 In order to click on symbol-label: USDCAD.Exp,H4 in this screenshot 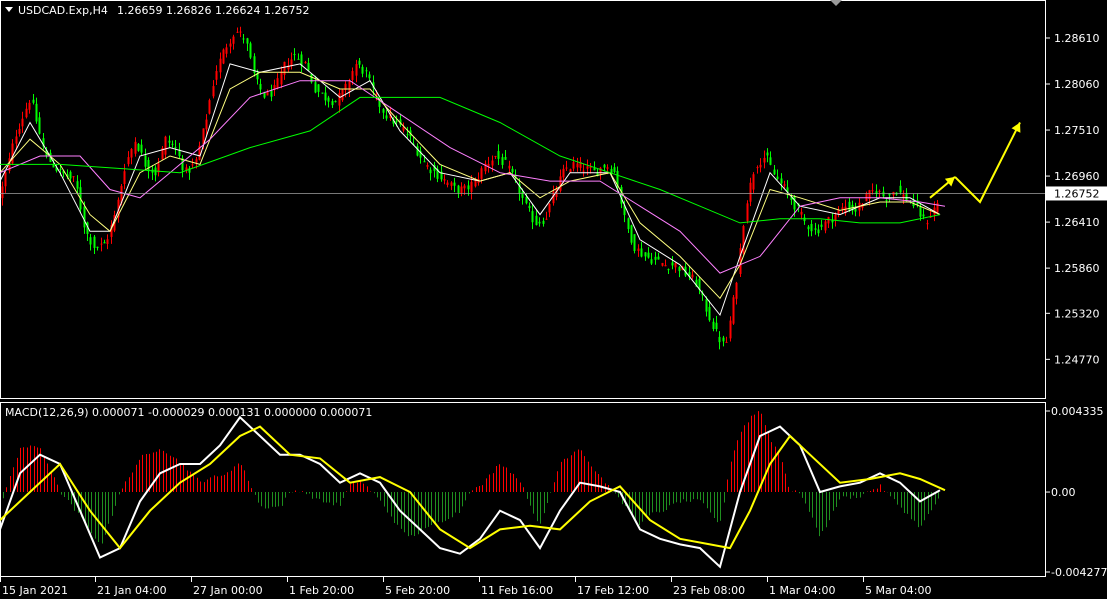, I will do `click(63, 10)`.